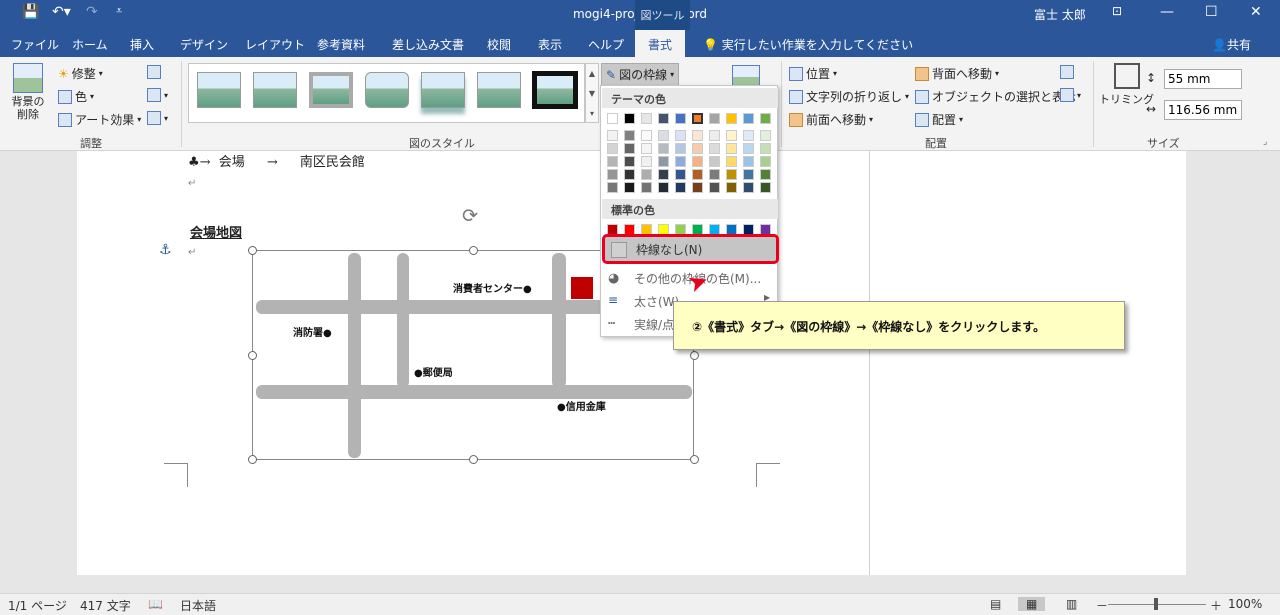 The image size is (1280, 615). Describe the element at coordinates (76, 96) in the screenshot. I see `color-button: 色 ▾` at that location.